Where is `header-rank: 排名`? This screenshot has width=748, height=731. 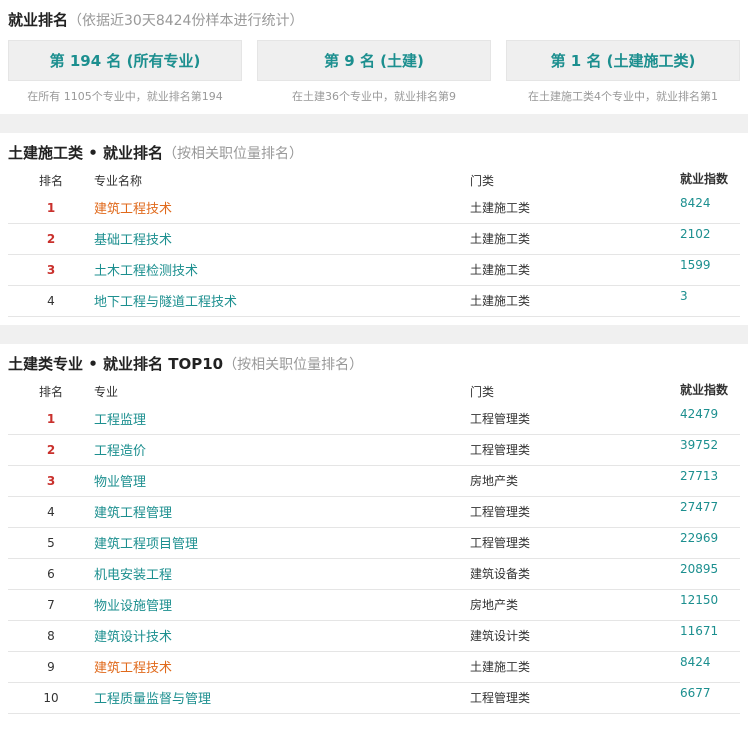 header-rank: 排名 is located at coordinates (50, 392).